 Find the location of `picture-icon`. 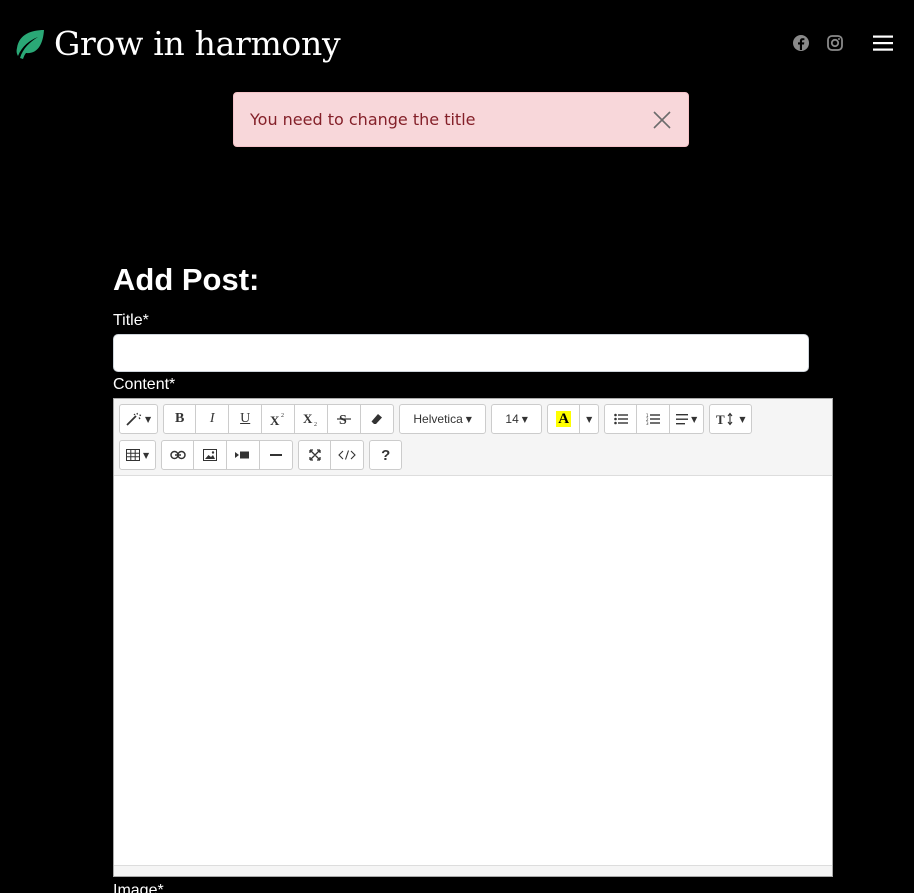

picture-icon is located at coordinates (210, 455).